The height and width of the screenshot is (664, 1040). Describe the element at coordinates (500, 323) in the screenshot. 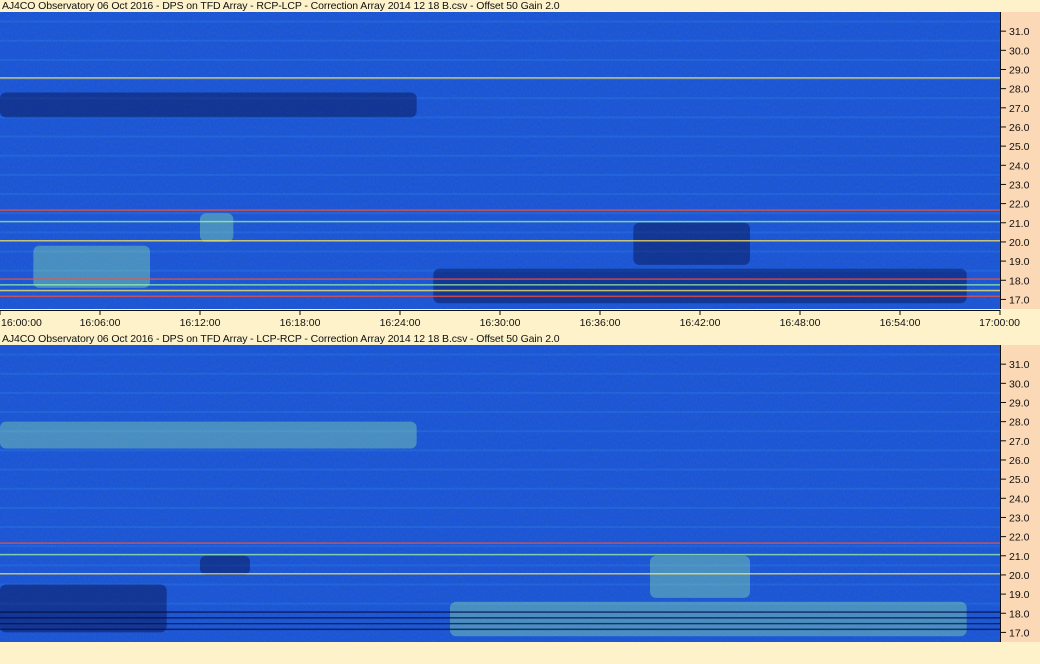

I see `x-tick-label: 16:30:00` at that location.